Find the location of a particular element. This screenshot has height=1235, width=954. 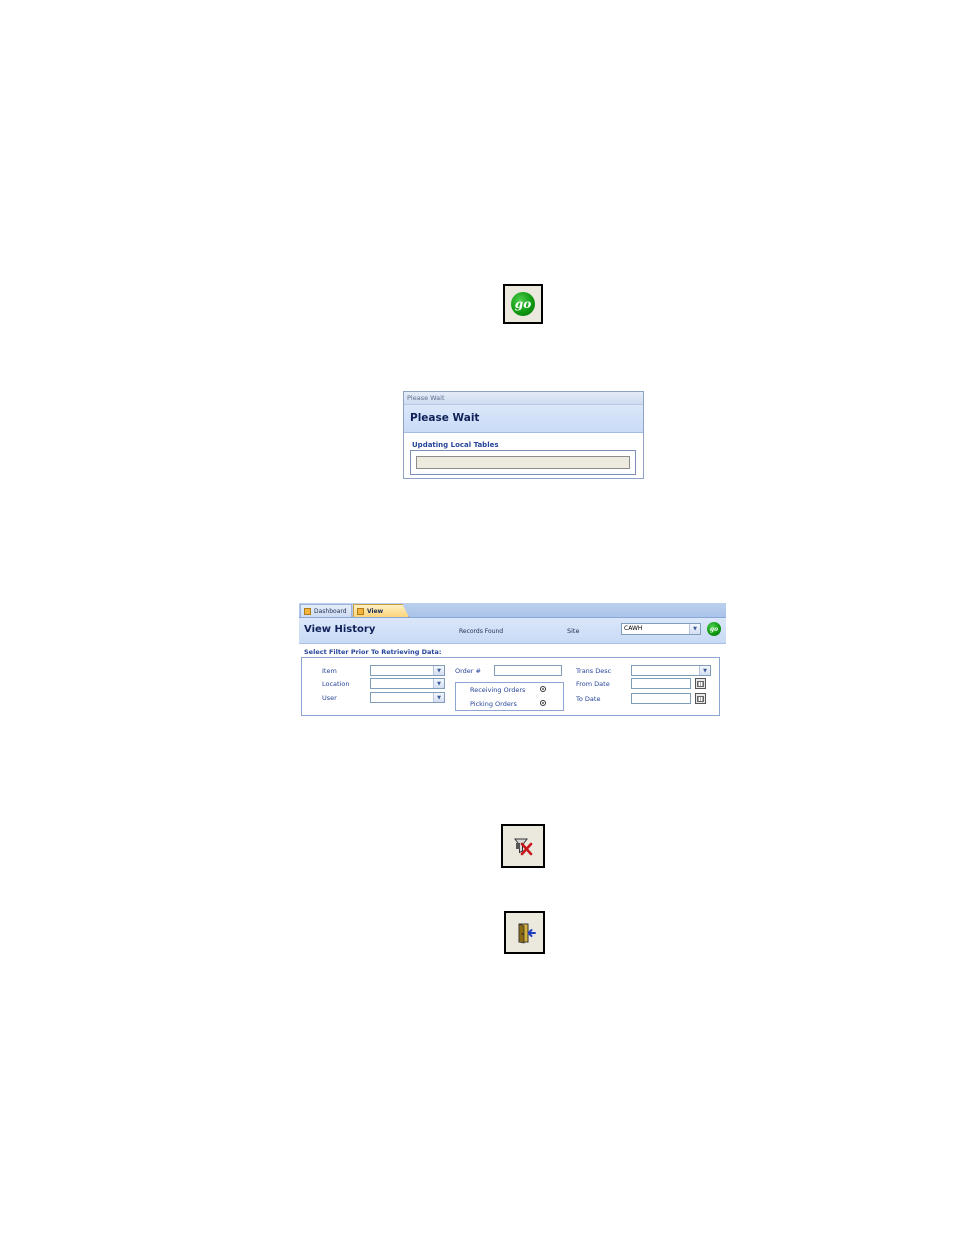

go-button: go is located at coordinates (523, 304).